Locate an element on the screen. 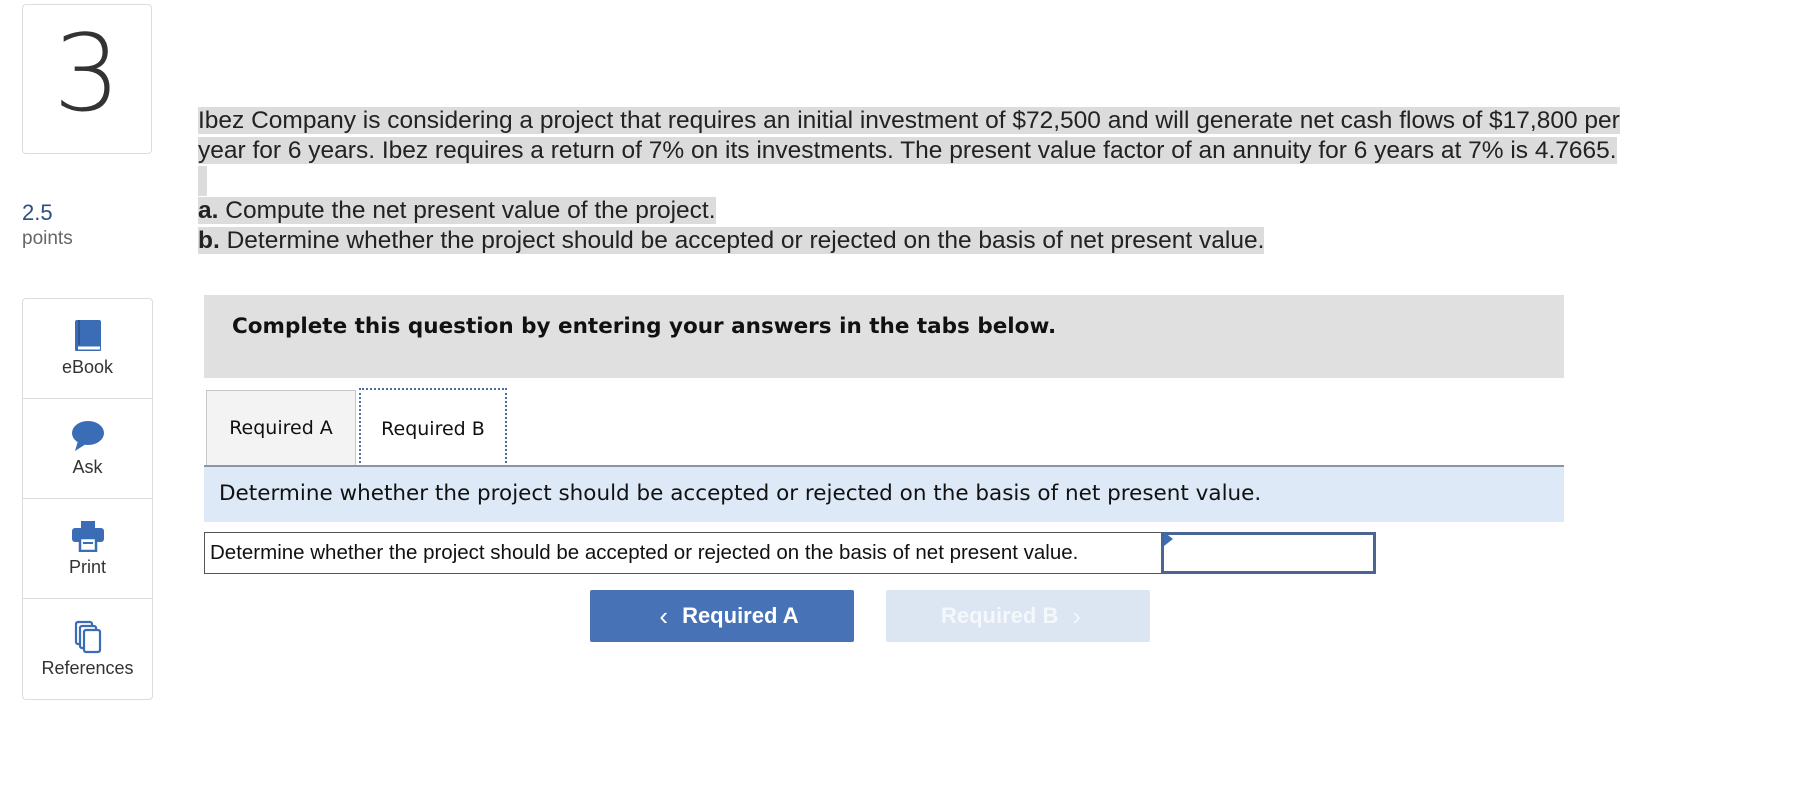  references-button: References is located at coordinates (87, 649).